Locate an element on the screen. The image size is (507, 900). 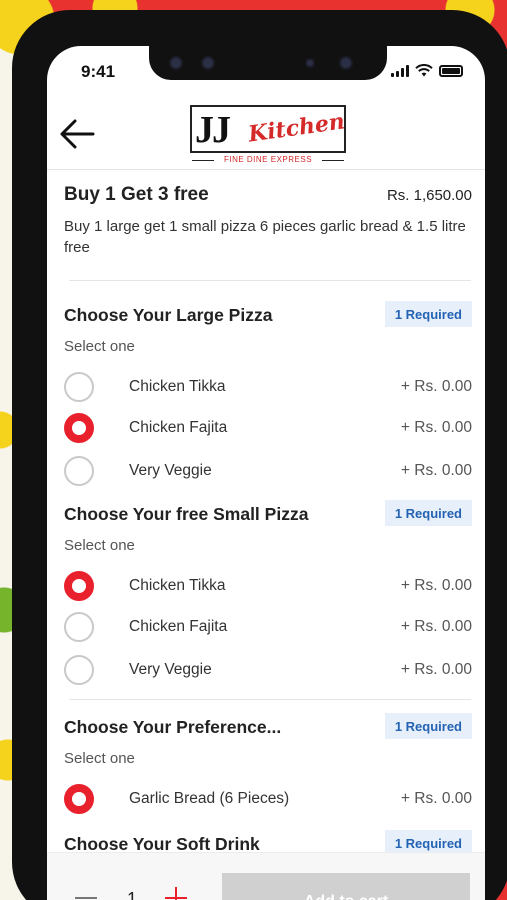
increase-quantity-button is located at coordinates (176, 893).